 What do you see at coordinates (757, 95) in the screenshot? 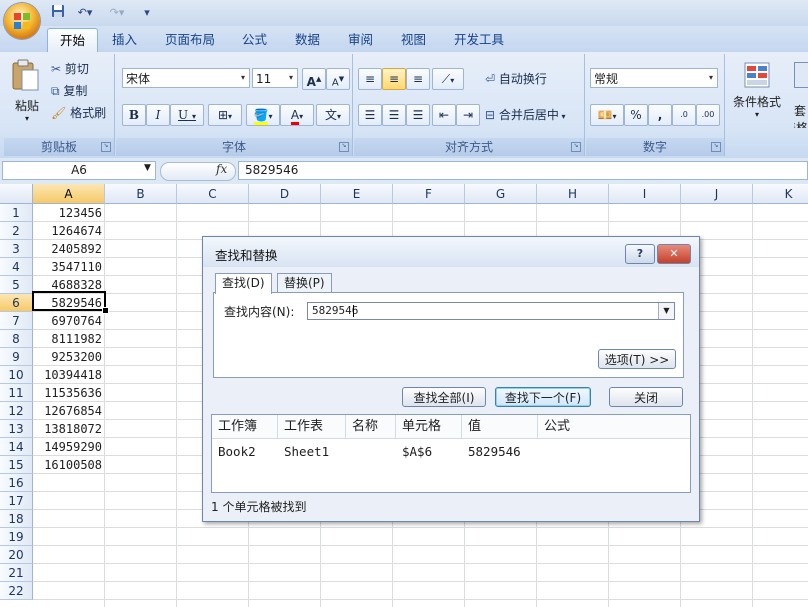
I see `conditional-format-button: 条件格式 ▾` at bounding box center [757, 95].